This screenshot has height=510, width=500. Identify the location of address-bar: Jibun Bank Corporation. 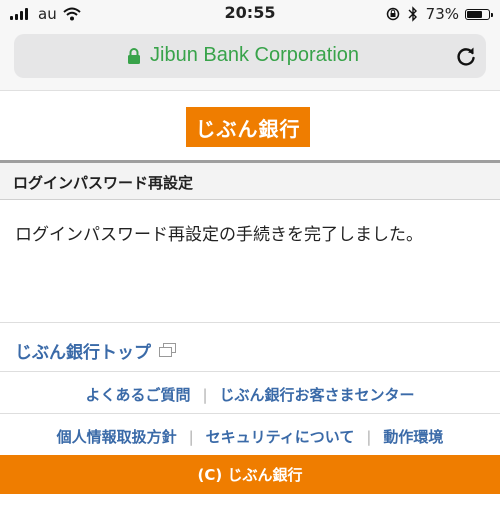
(250, 56).